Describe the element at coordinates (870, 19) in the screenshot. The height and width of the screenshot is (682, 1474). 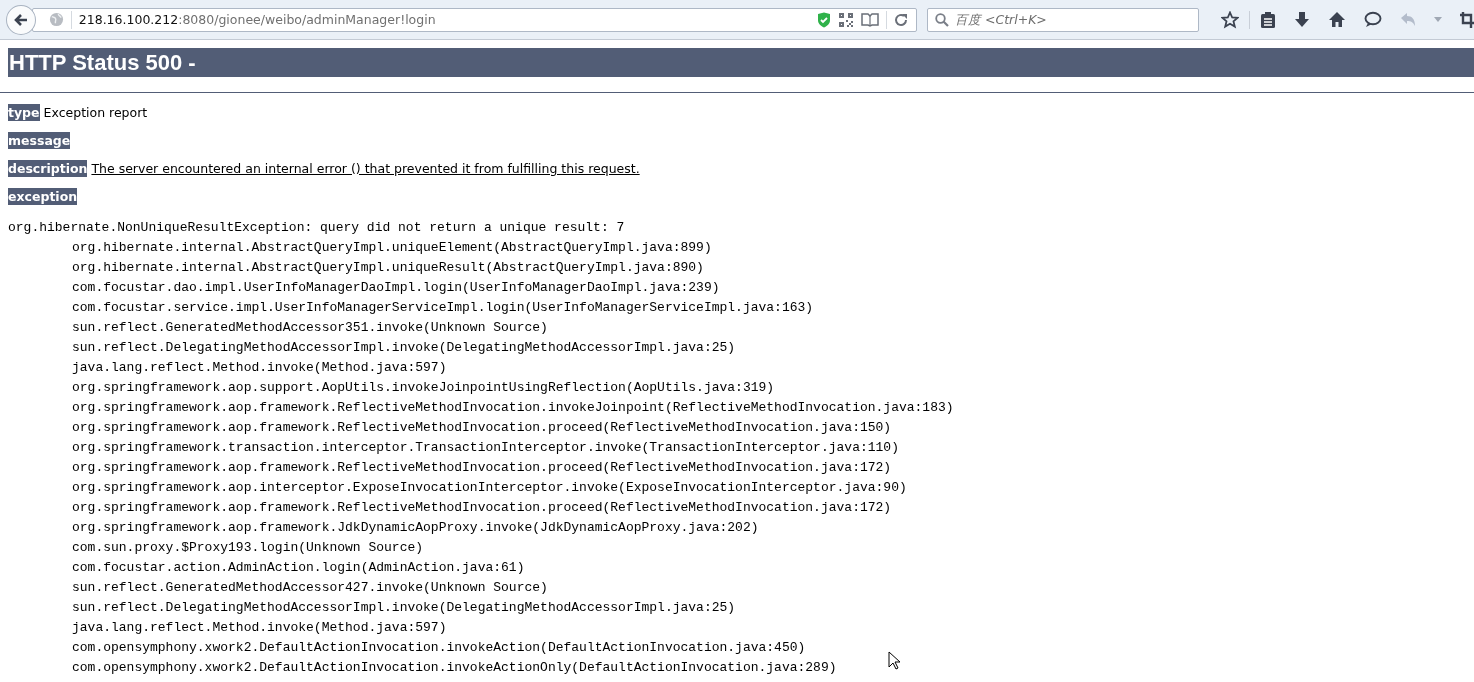
I see `book-icon` at that location.